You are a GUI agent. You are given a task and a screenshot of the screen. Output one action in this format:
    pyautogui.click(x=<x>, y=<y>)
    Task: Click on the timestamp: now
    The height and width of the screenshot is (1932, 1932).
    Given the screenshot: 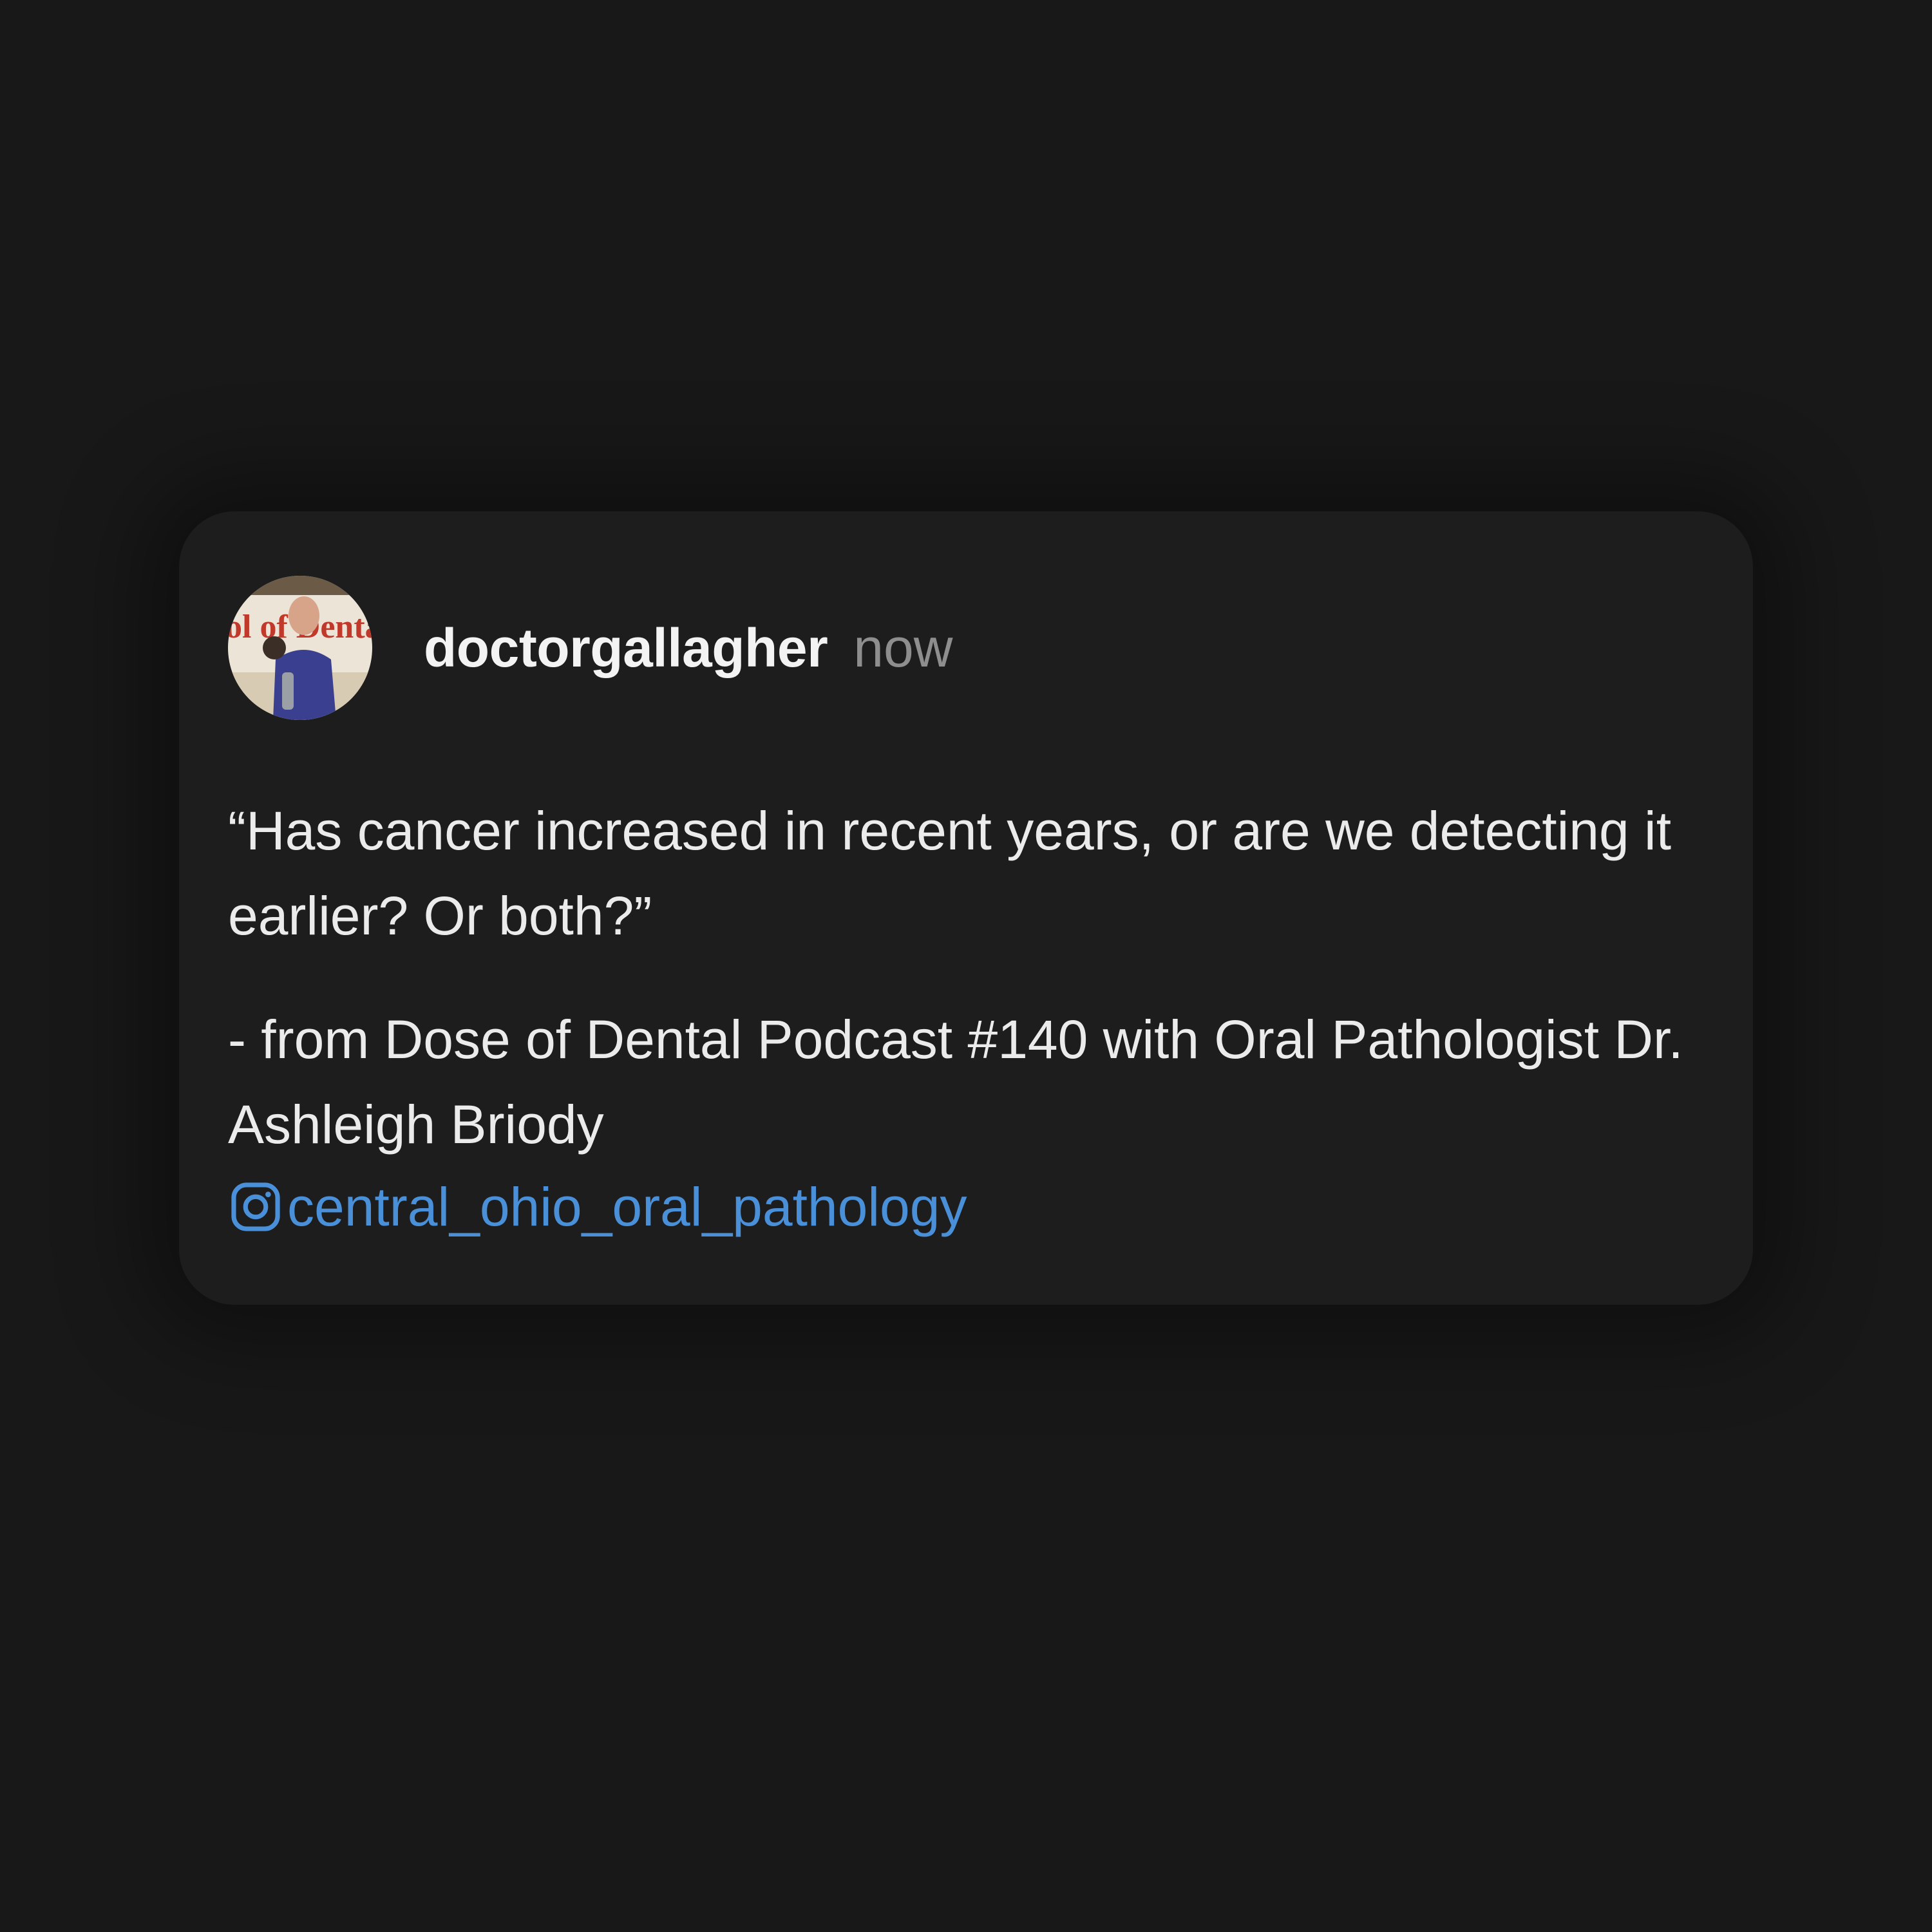 What is the action you would take?
    pyautogui.click(x=903, y=647)
    